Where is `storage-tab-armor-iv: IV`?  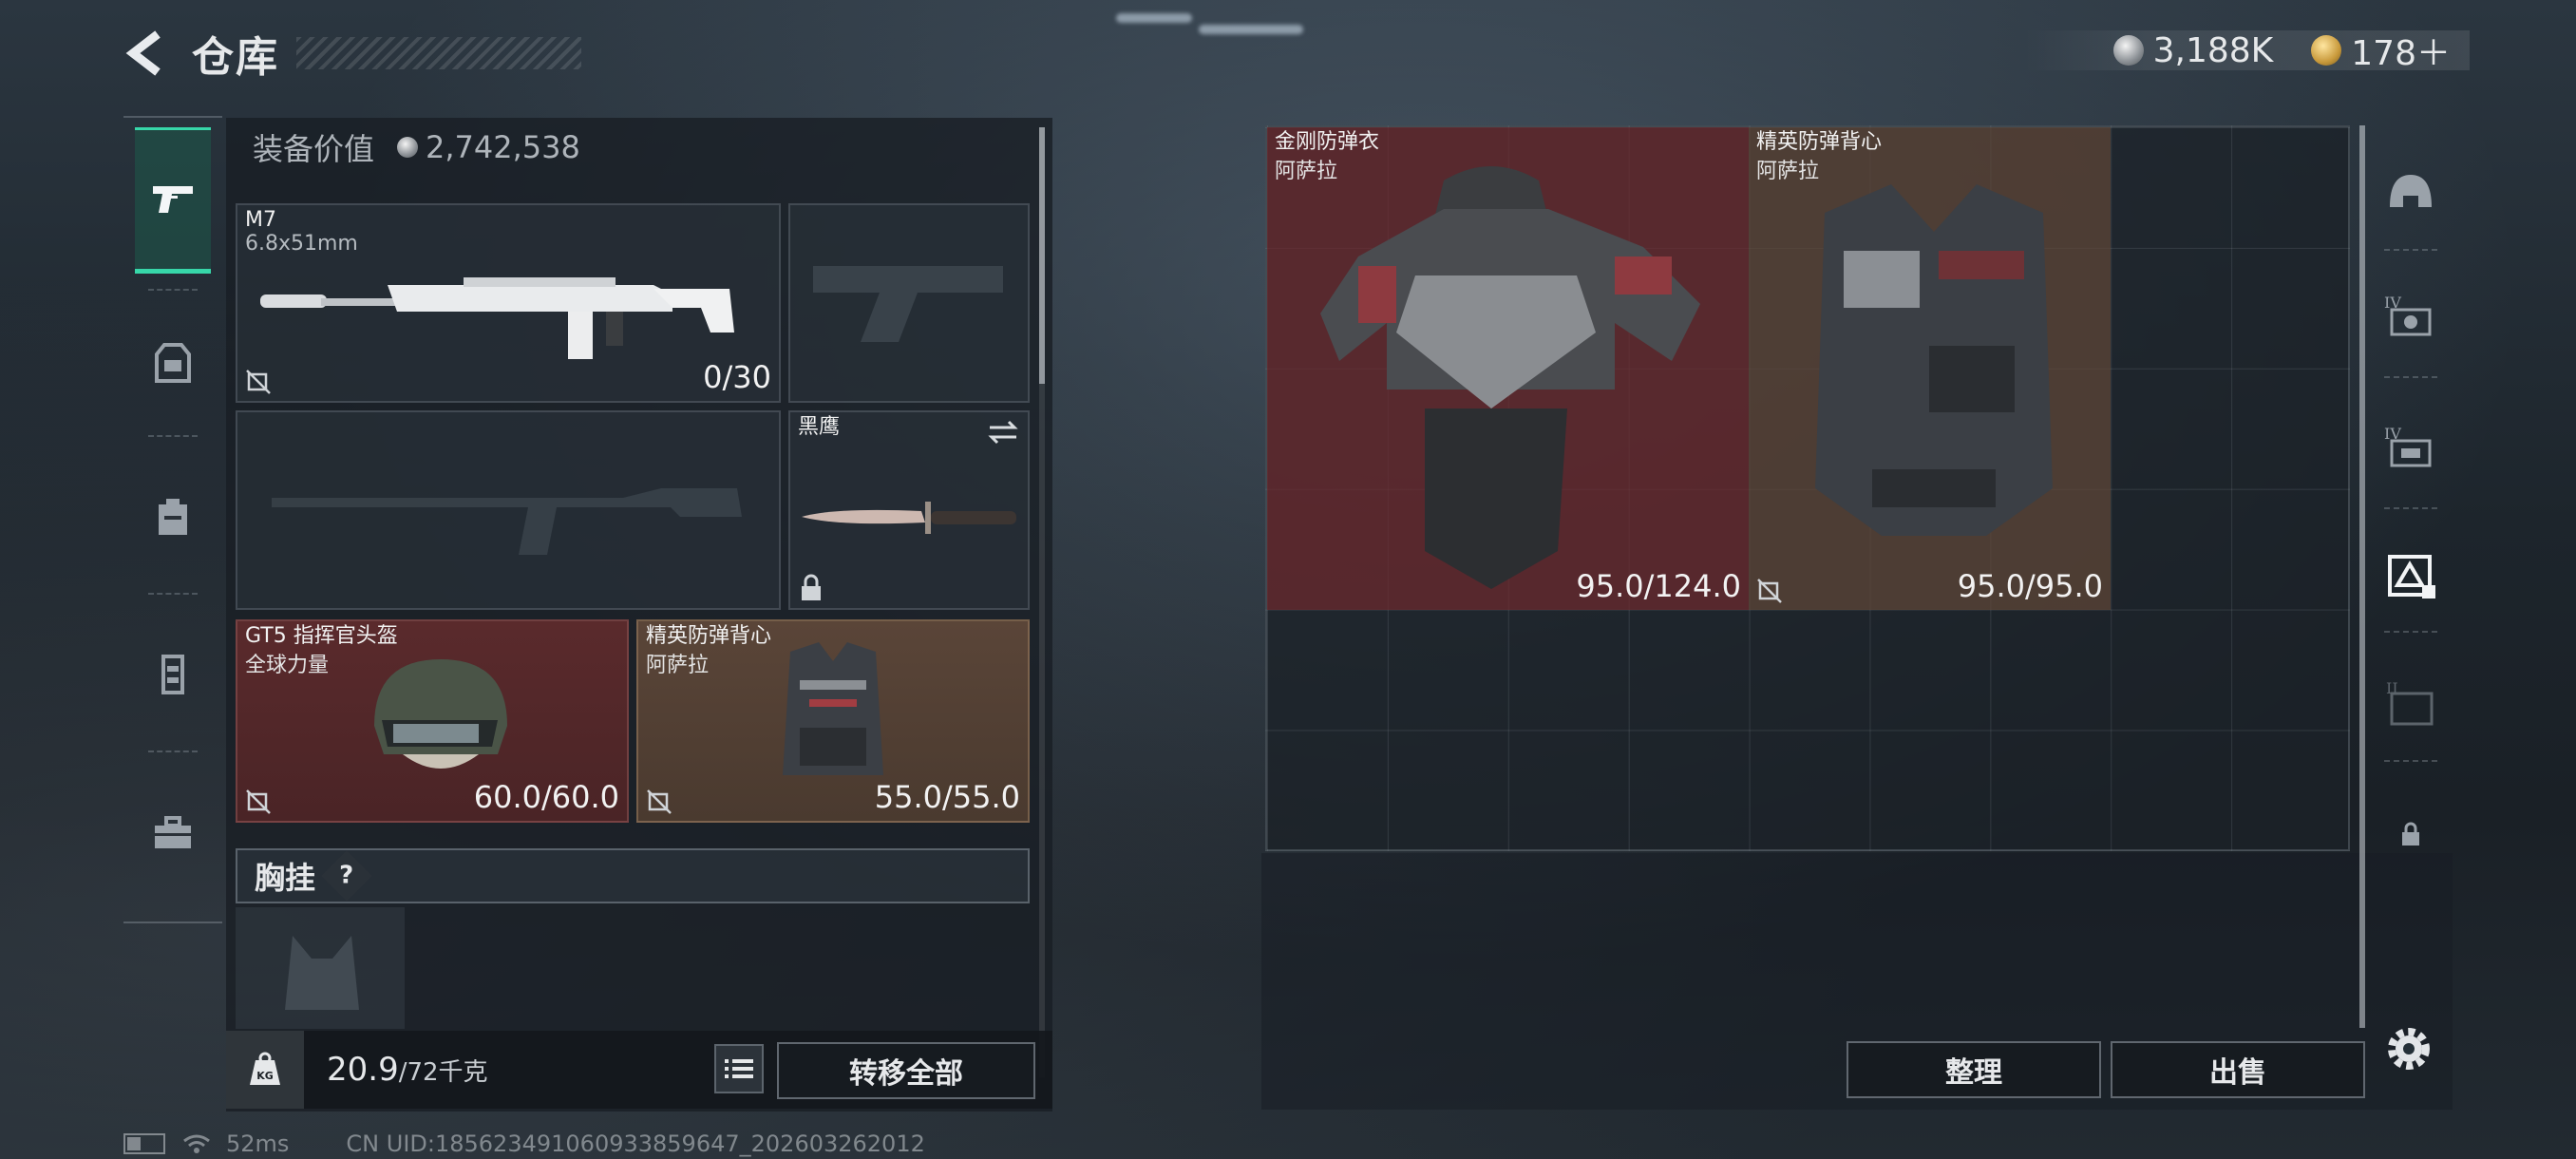
storage-tab-armor-iv: IV is located at coordinates (2411, 315).